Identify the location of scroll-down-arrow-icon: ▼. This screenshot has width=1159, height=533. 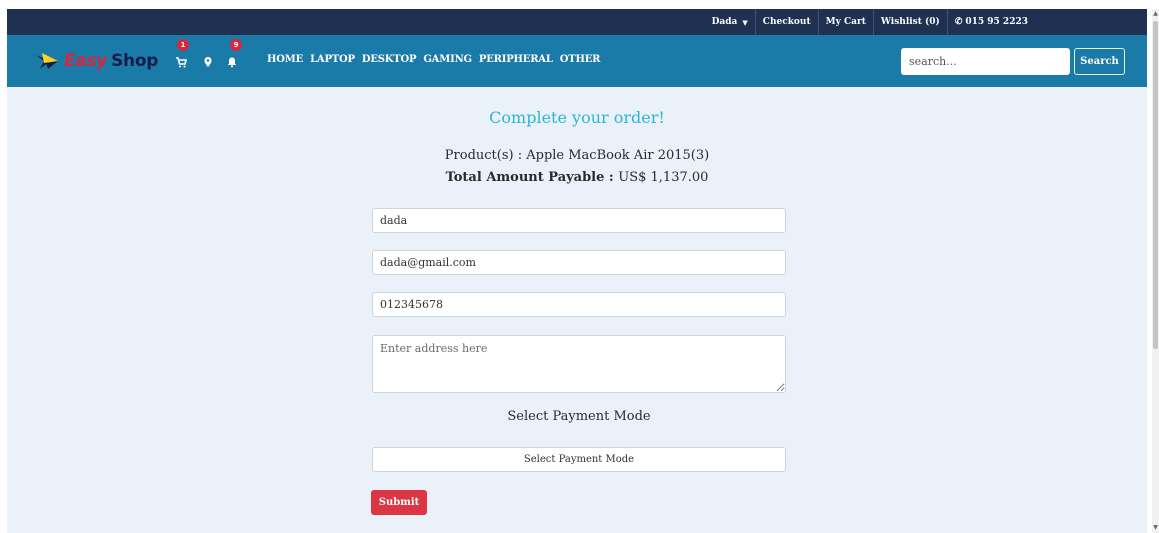
(1155, 528).